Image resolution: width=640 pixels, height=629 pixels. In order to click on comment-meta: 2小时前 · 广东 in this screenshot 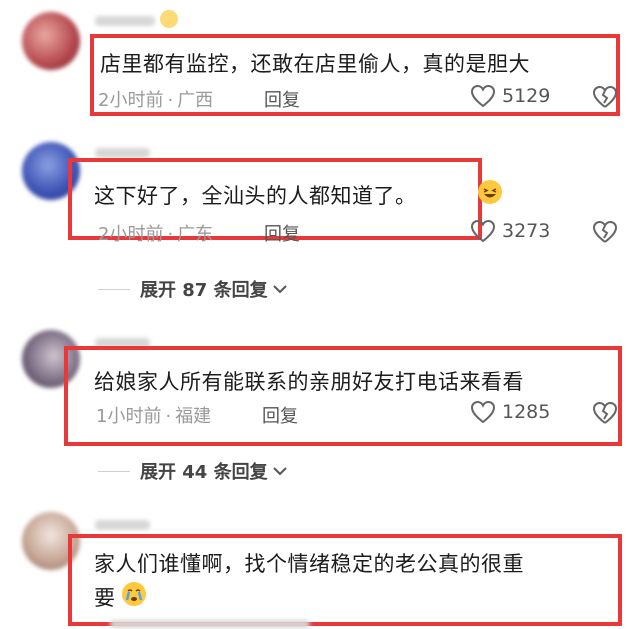, I will do `click(155, 233)`.